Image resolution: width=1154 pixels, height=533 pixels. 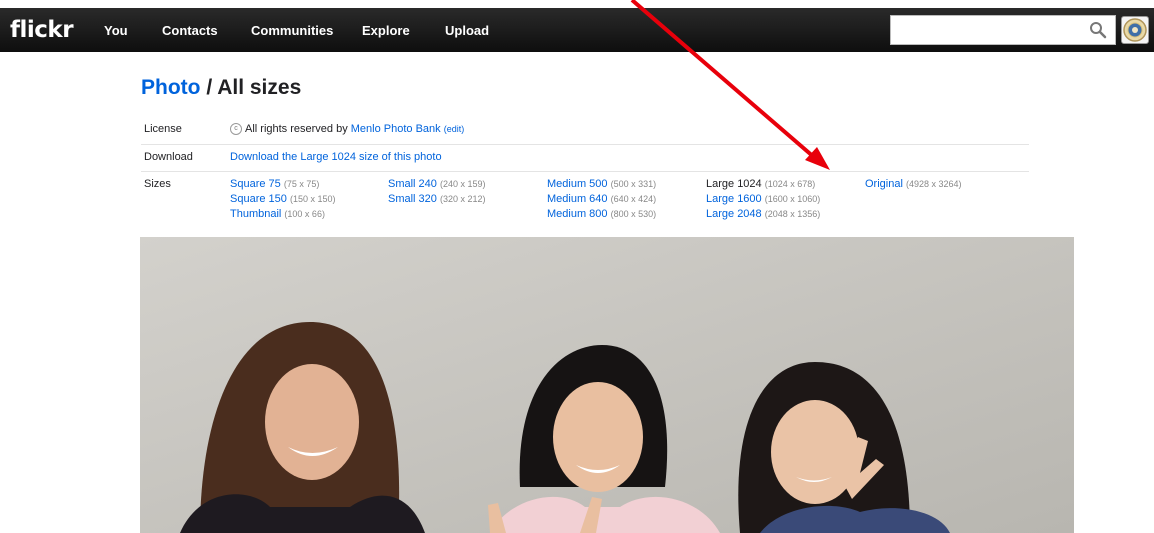 I want to click on size-large-1024-current: Large 1024 (1024 x 678), so click(x=761, y=184).